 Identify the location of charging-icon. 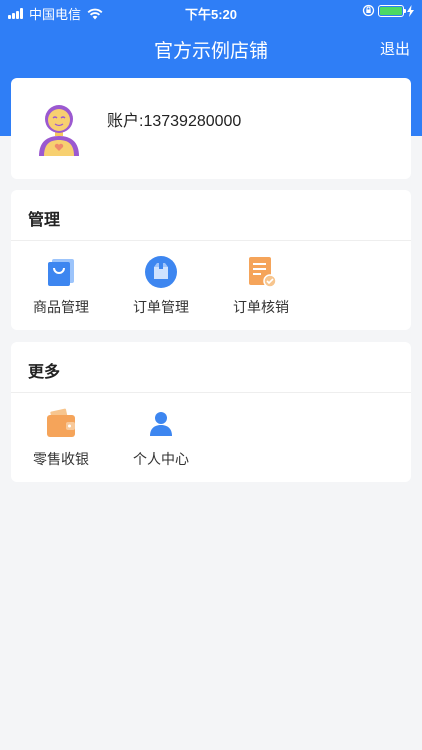
(410, 10).